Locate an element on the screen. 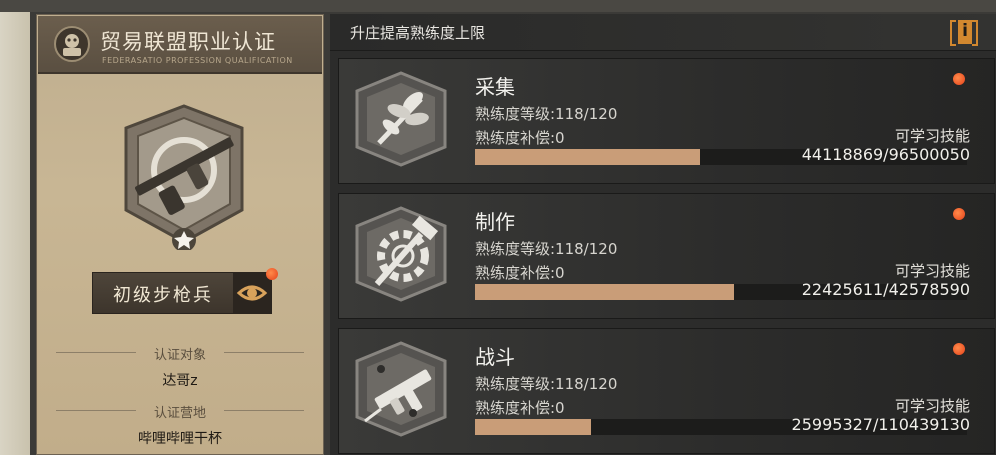 Image resolution: width=996 pixels, height=455 pixels. camp-value: 哔哩哔哩干杯 is located at coordinates (180, 439).